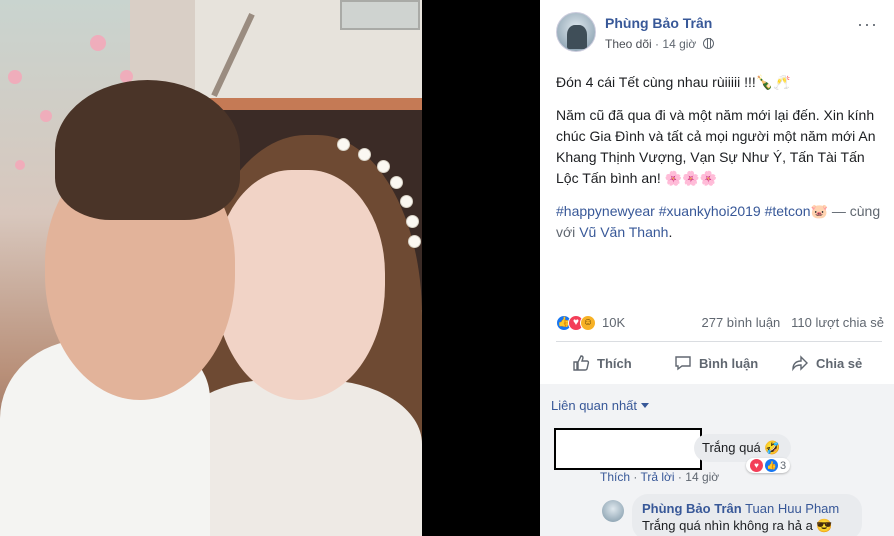  Describe the element at coordinates (645, 405) in the screenshot. I see `chevron-down-icon` at that location.